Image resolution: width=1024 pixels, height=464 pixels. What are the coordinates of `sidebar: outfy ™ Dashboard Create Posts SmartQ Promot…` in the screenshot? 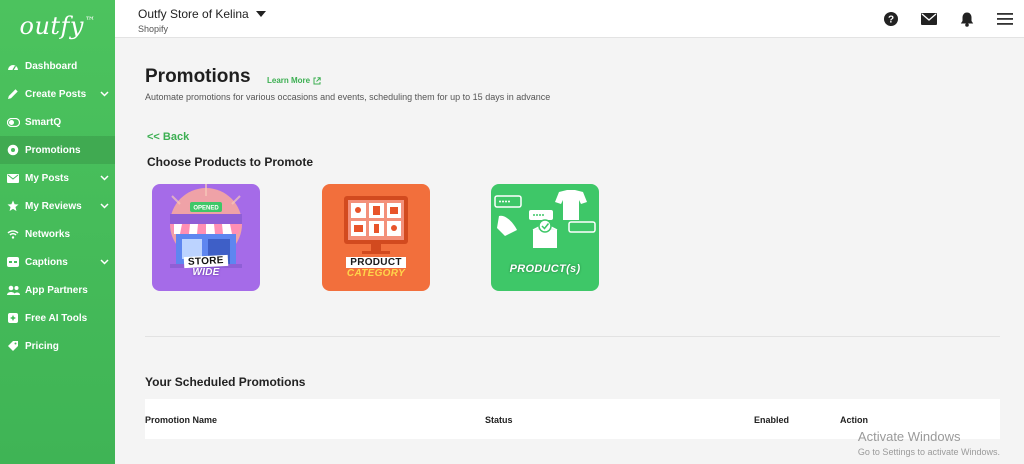 It's located at (57, 232).